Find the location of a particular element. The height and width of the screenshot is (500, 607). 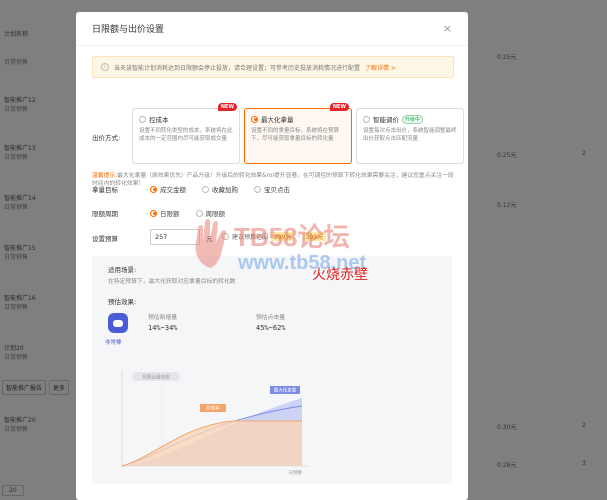

metric2-value: 45%~62% is located at coordinates (271, 328).